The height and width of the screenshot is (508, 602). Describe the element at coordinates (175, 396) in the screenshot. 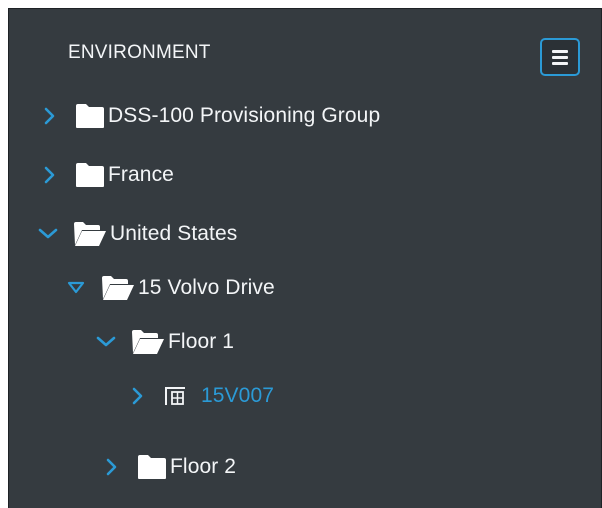

I see `room-device-icon` at that location.